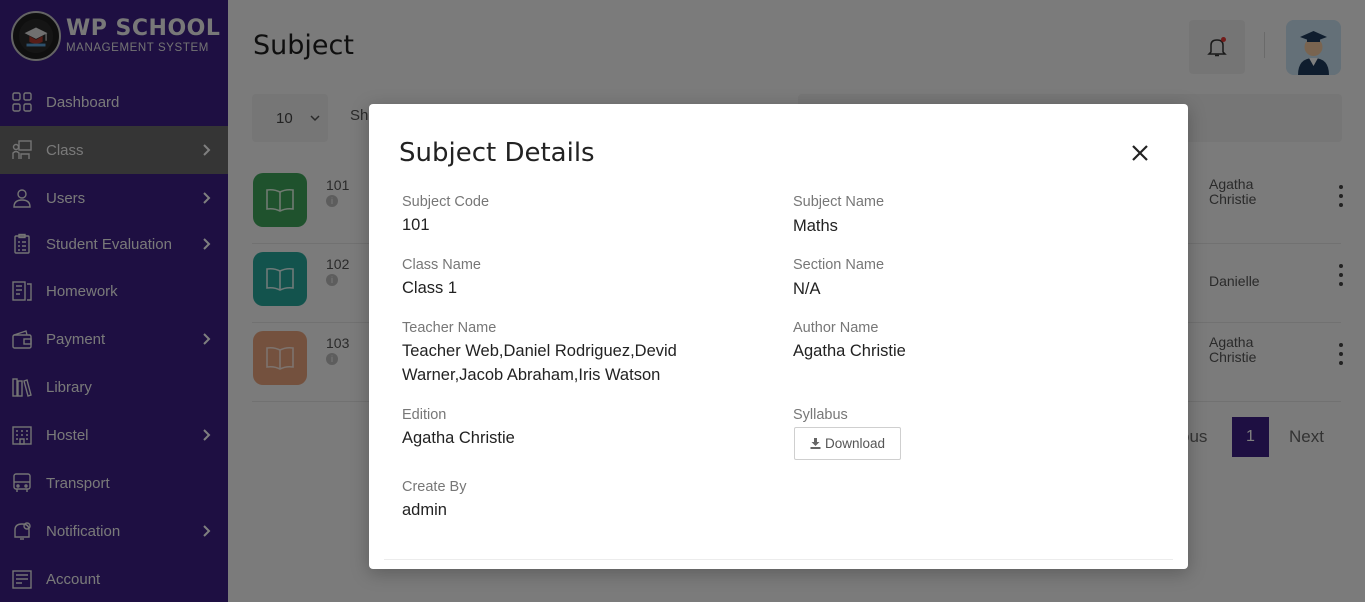  Describe the element at coordinates (458, 438) in the screenshot. I see `edition-value: Agatha Christie` at that location.